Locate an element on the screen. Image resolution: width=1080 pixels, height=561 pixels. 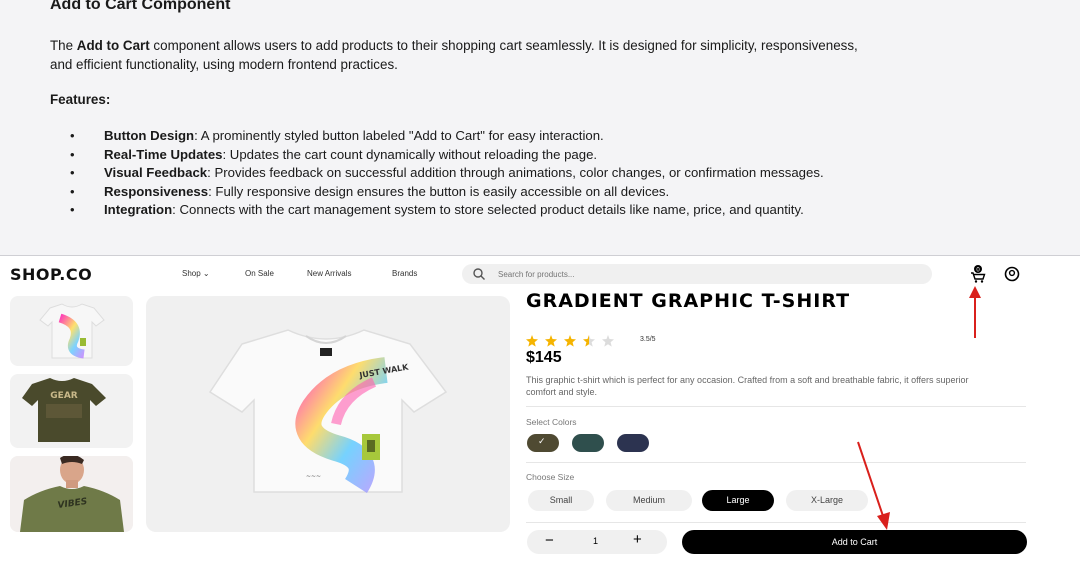
thumb-print-text: GEAR is located at coordinates (64, 396).